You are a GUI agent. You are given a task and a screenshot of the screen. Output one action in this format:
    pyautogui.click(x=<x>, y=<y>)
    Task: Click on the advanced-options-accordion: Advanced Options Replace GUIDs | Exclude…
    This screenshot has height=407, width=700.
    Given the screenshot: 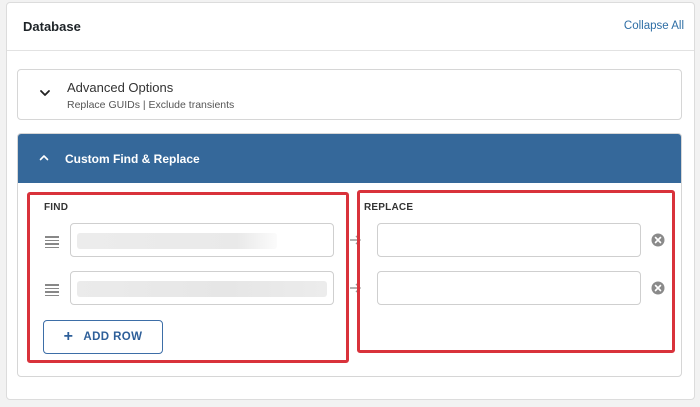 What is the action you would take?
    pyautogui.click(x=349, y=94)
    